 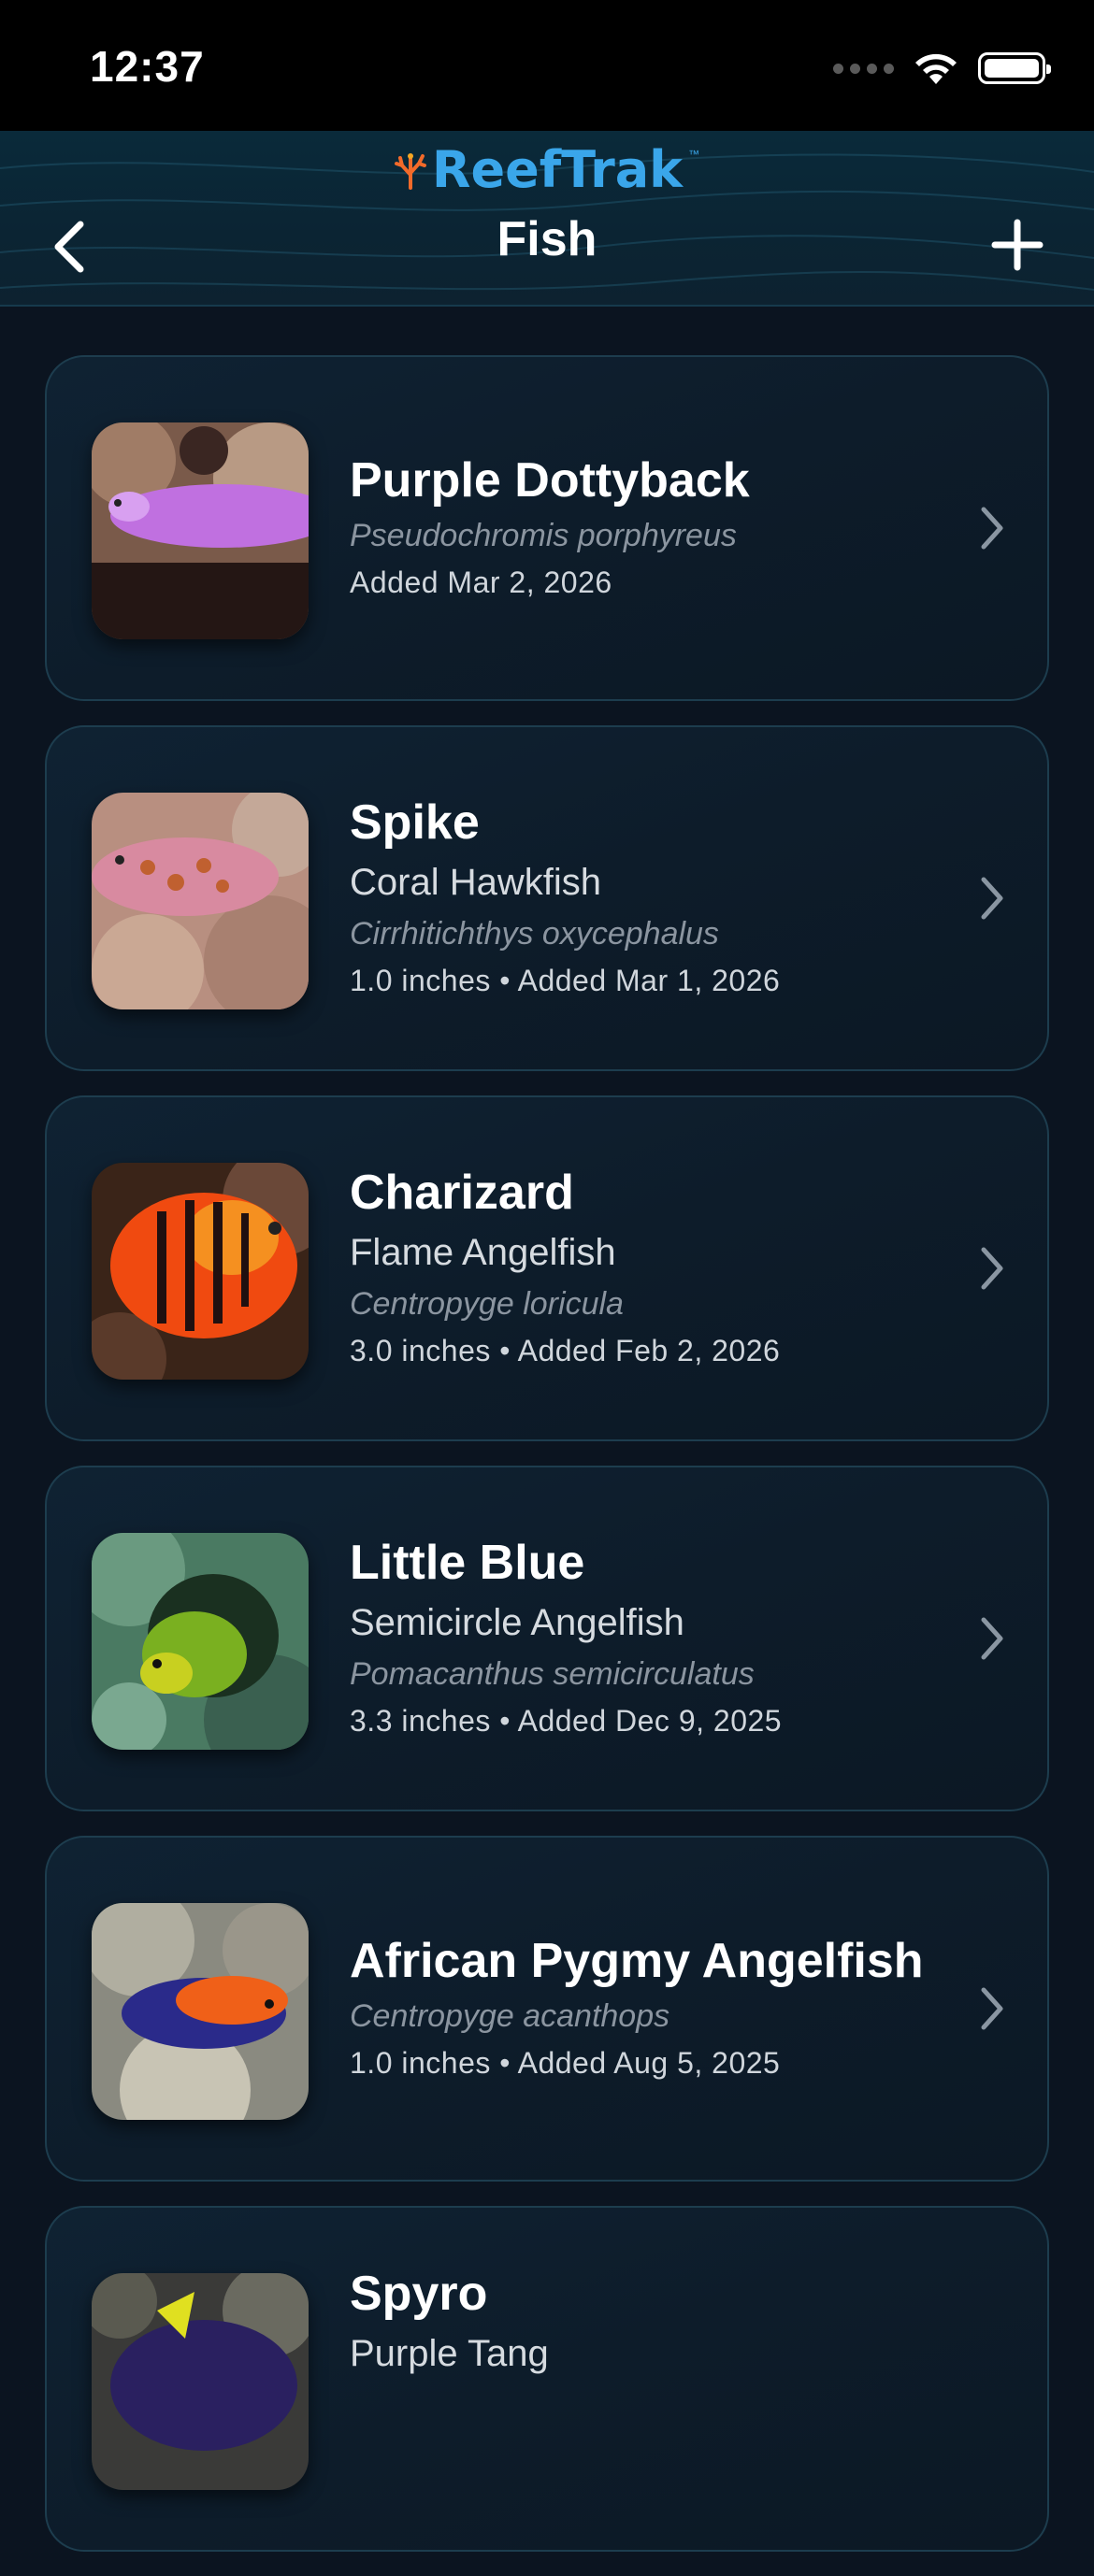 I want to click on fish-name: Charizard, so click(x=462, y=1193).